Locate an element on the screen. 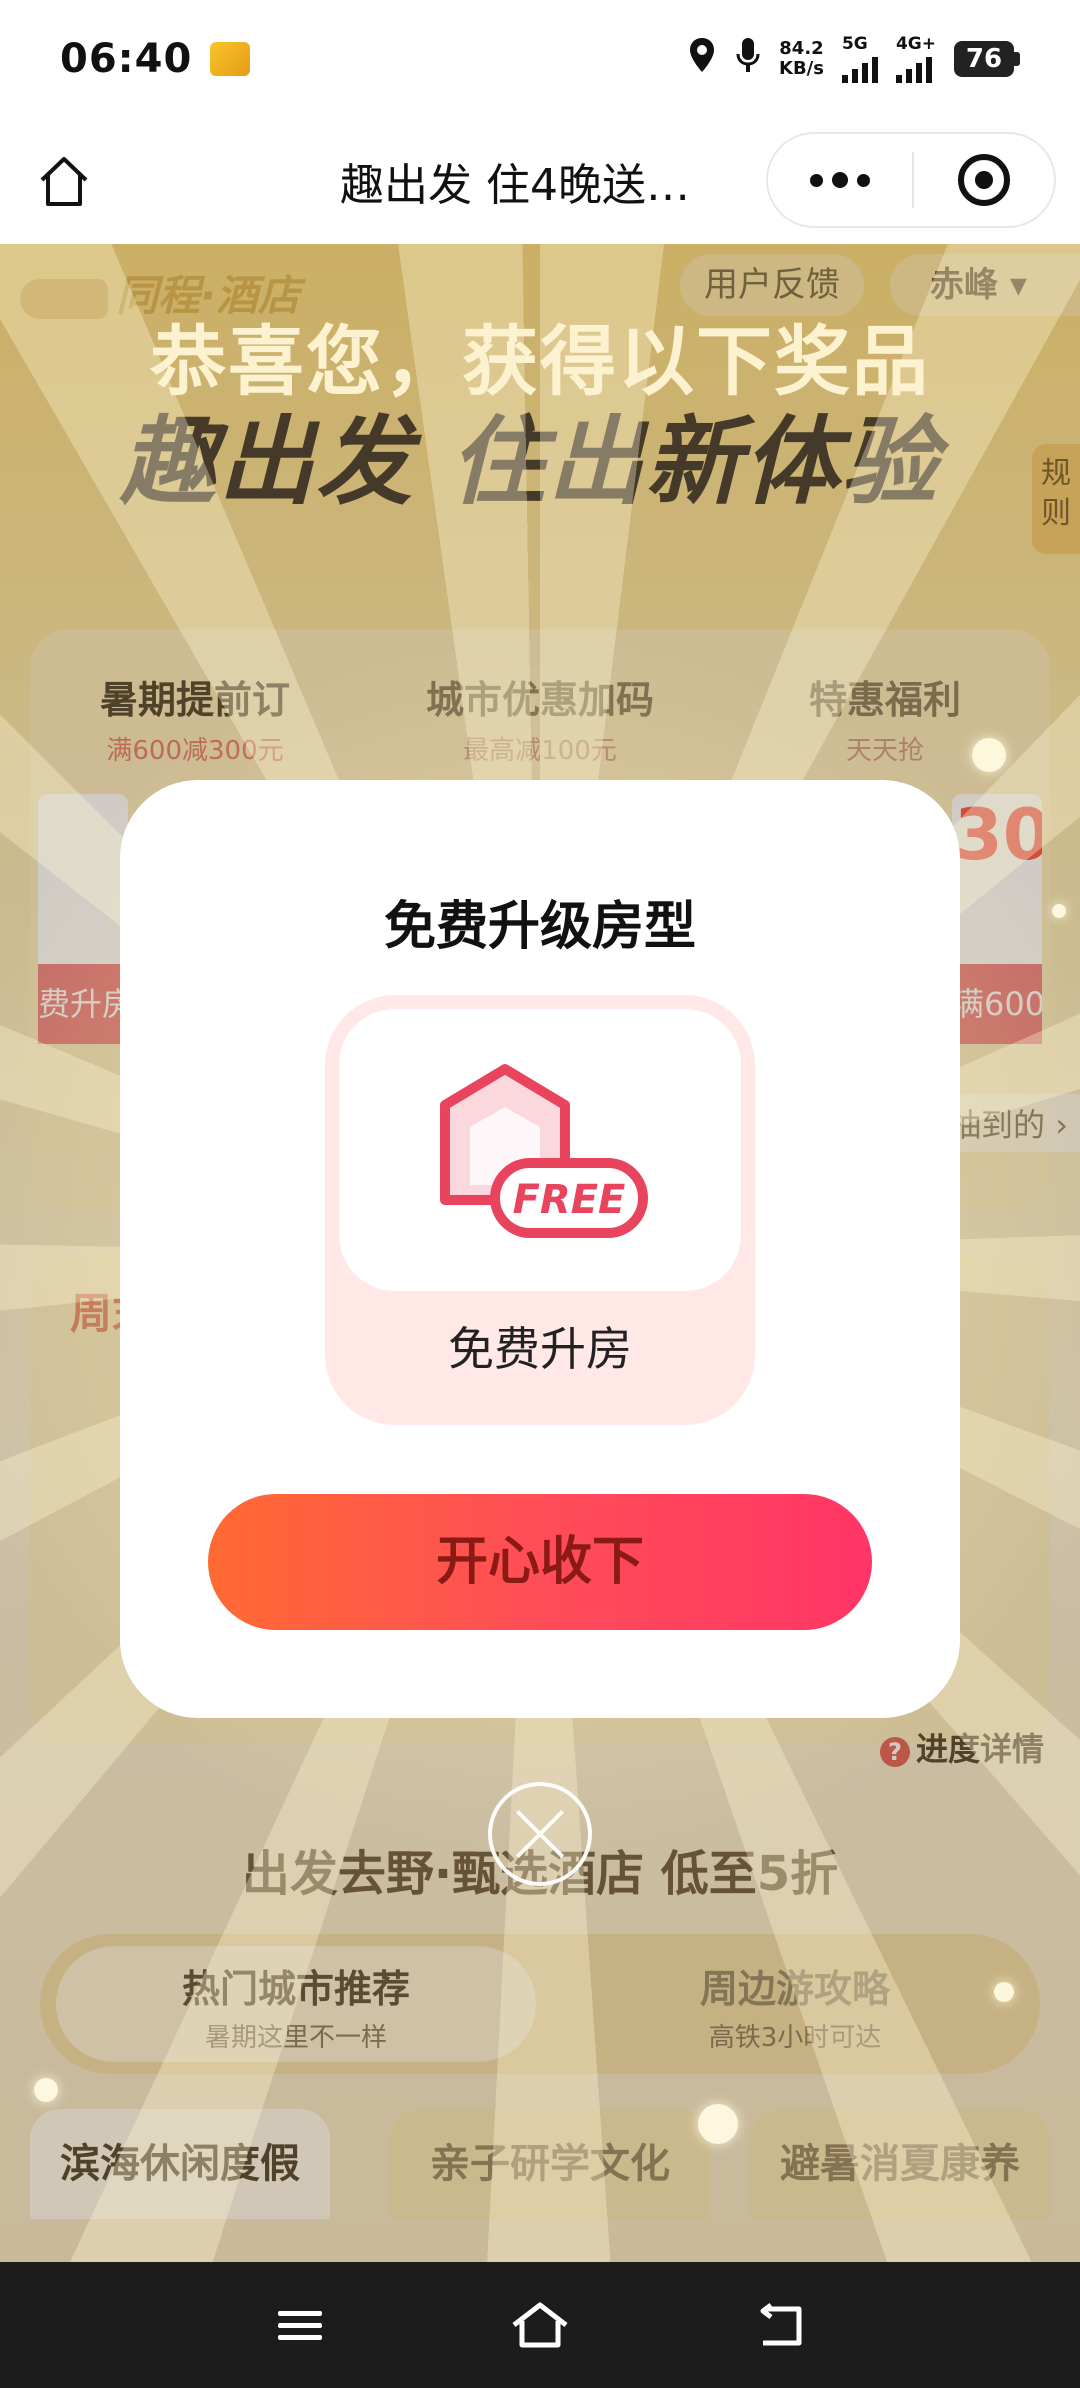 The height and width of the screenshot is (2388, 1080). battery-icon: 76 is located at coordinates (987, 59).